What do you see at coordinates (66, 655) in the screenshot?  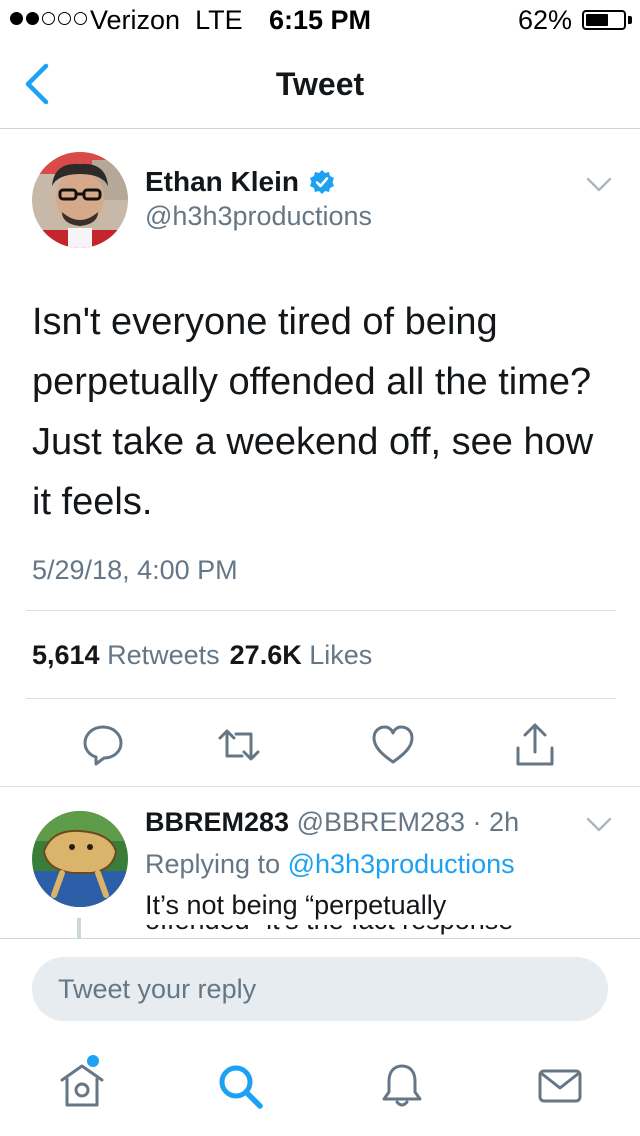 I see `retweet-count: 5,614` at bounding box center [66, 655].